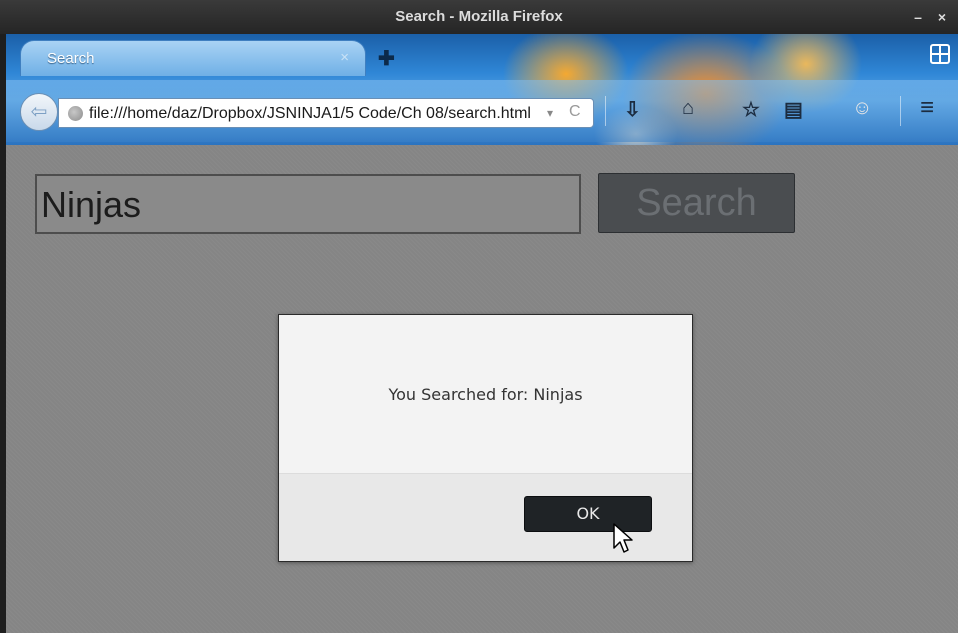  I want to click on back-arrow-icon: ⇦, so click(39, 112).